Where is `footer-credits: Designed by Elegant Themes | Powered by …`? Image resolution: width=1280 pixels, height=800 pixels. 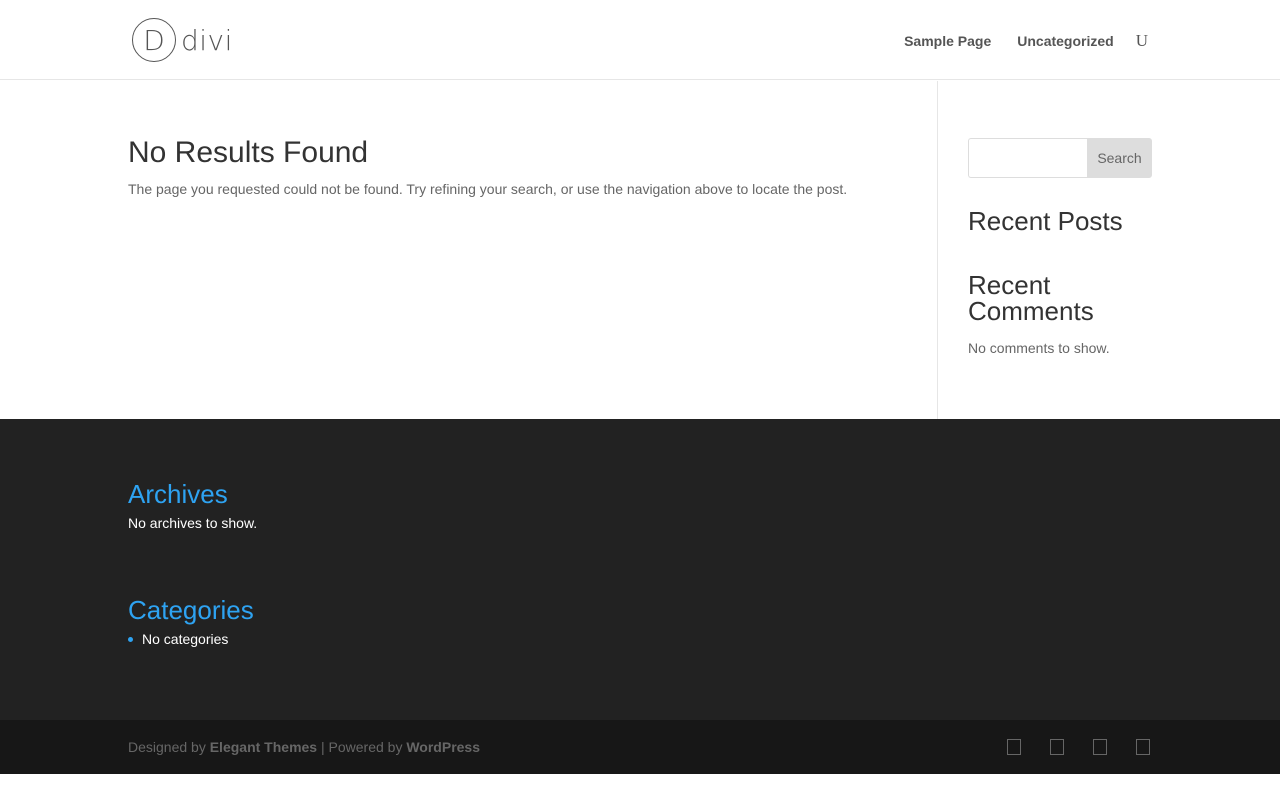
footer-credits: Designed by Elegant Themes | Powered by … is located at coordinates (304, 747).